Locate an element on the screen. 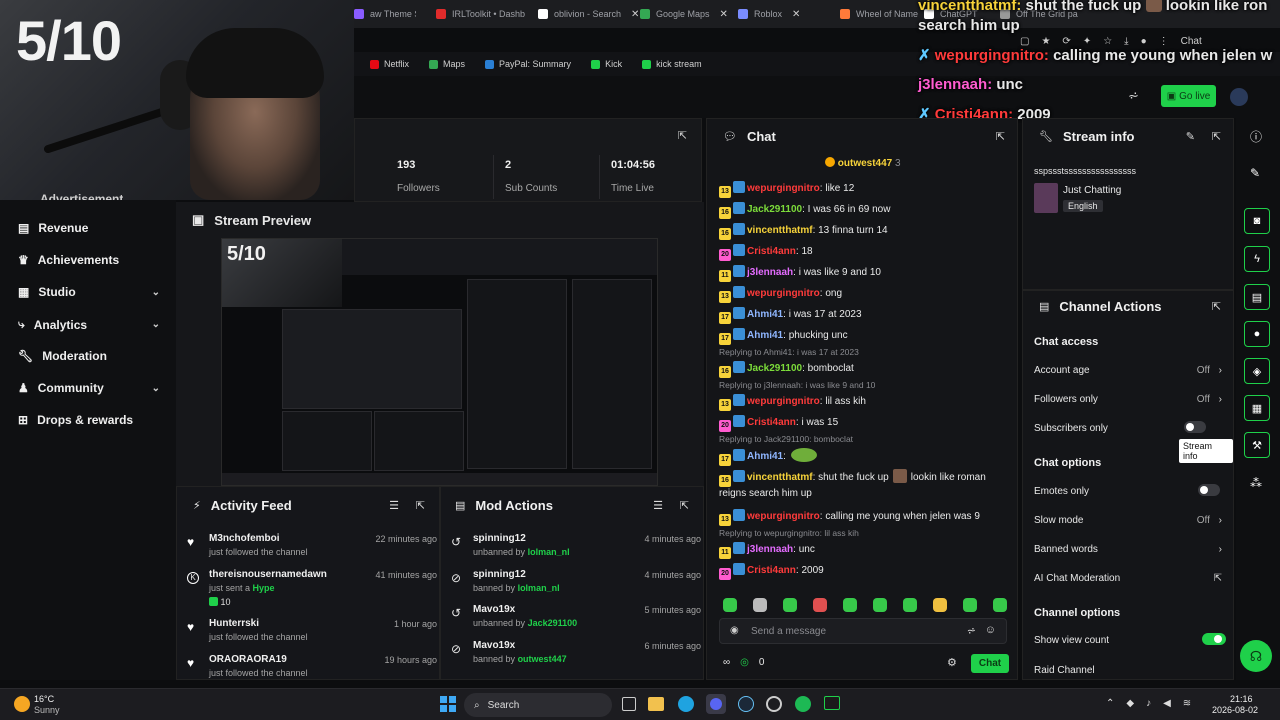 Image resolution: width=1280 pixels, height=720 pixels. pinned-user: outwest447 3 is located at coordinates (863, 163).